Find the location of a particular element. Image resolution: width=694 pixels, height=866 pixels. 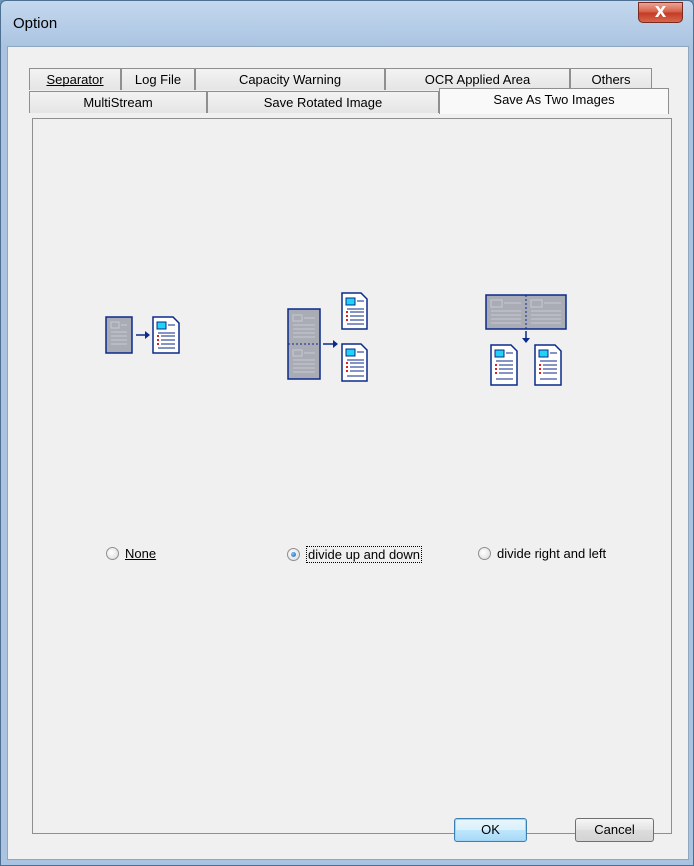

tab-save-rotated-image: Save Rotated Image is located at coordinates (323, 102).